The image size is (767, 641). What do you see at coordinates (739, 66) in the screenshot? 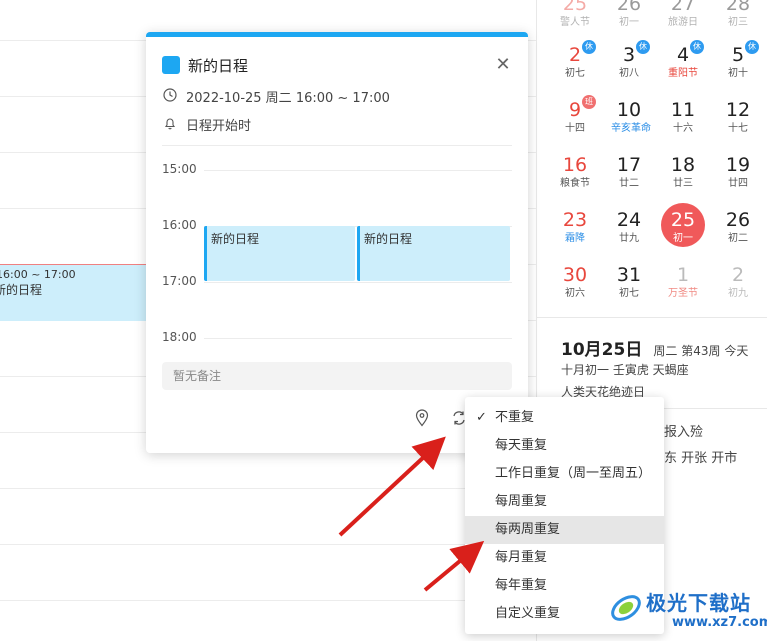
I see `calendar-day-5: 5 初十休` at bounding box center [739, 66].